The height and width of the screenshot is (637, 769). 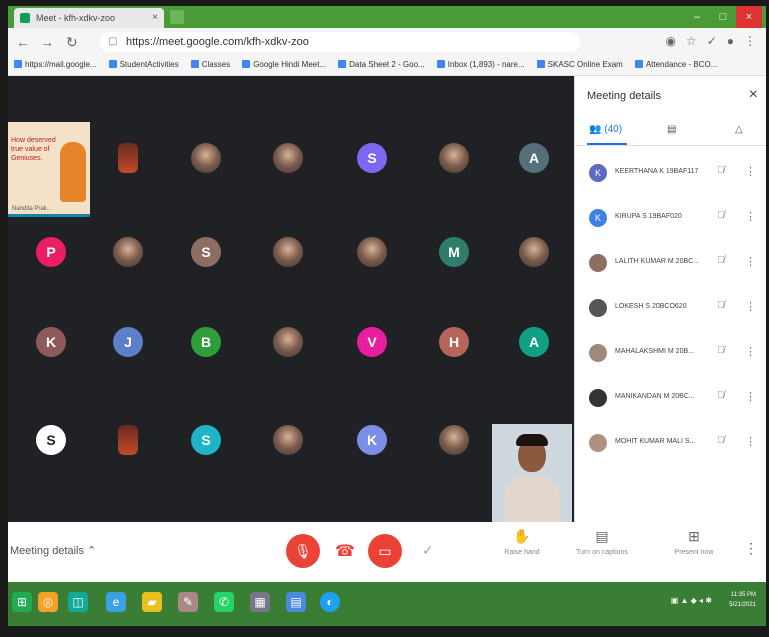 I want to click on raise-hand-button: ✋ Raise hand, so click(x=522, y=542).